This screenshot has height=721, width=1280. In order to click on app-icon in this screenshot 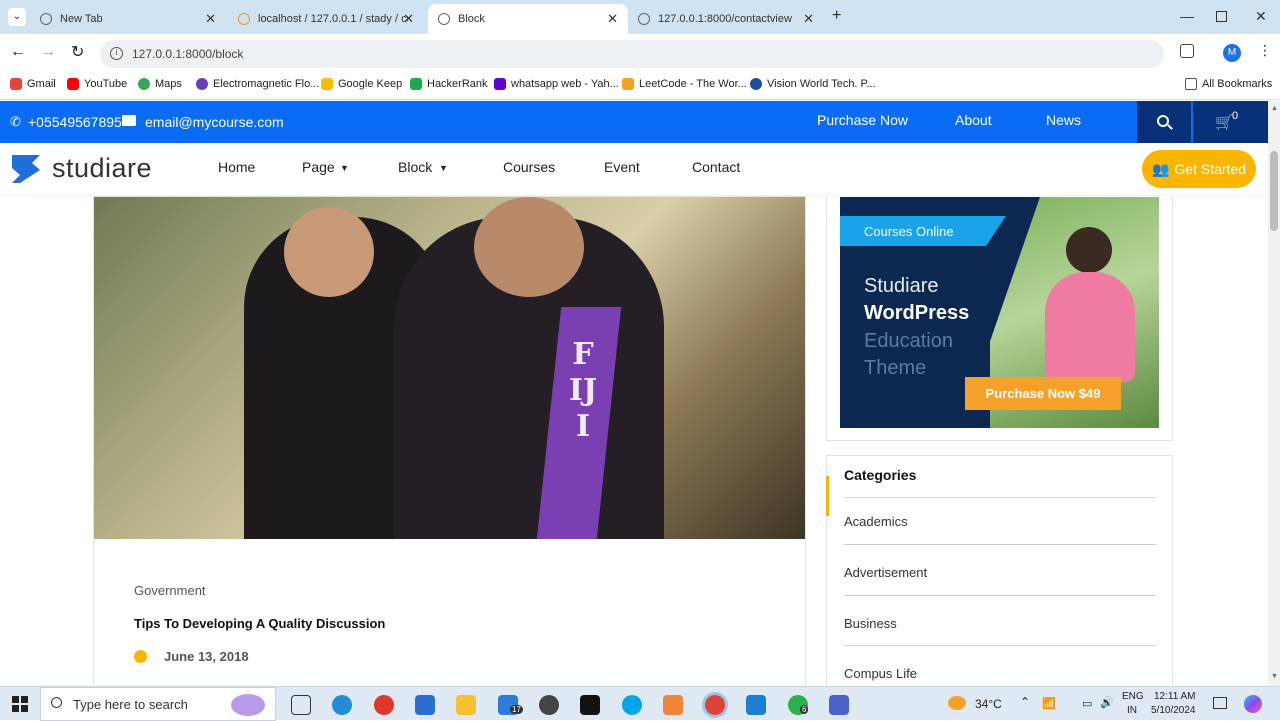, I will do `click(839, 705)`.